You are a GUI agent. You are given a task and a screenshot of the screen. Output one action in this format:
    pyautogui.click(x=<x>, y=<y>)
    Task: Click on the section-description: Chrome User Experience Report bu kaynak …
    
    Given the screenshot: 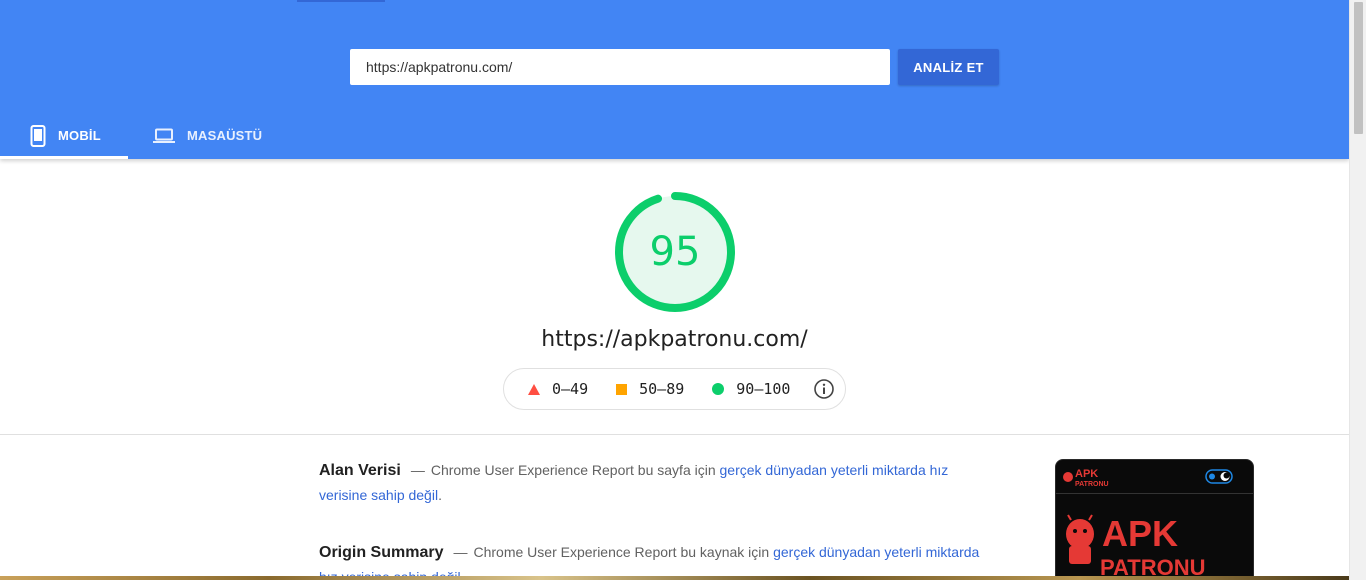 What is the action you would take?
    pyautogui.click(x=621, y=552)
    